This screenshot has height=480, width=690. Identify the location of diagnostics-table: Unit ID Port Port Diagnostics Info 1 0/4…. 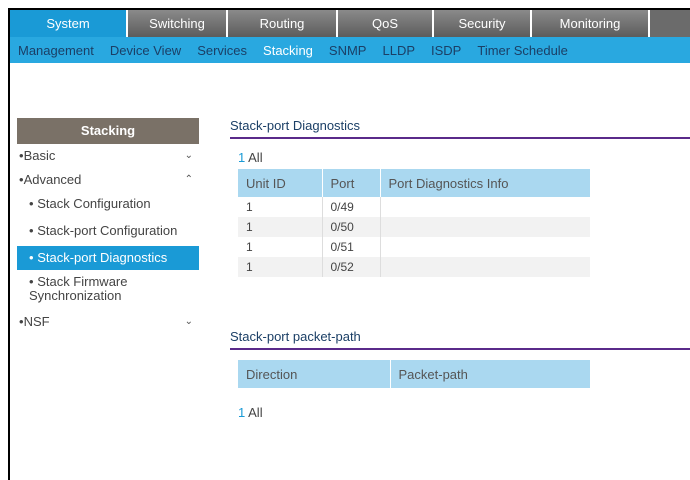
(414, 223).